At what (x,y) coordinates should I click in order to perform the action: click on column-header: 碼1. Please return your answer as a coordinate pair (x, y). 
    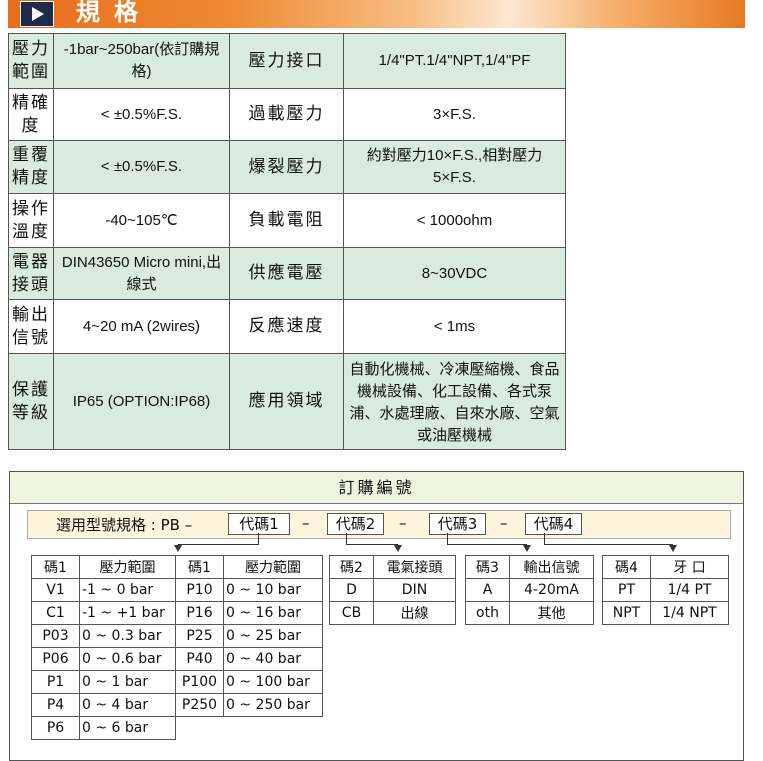
    Looking at the image, I should click on (55, 567).